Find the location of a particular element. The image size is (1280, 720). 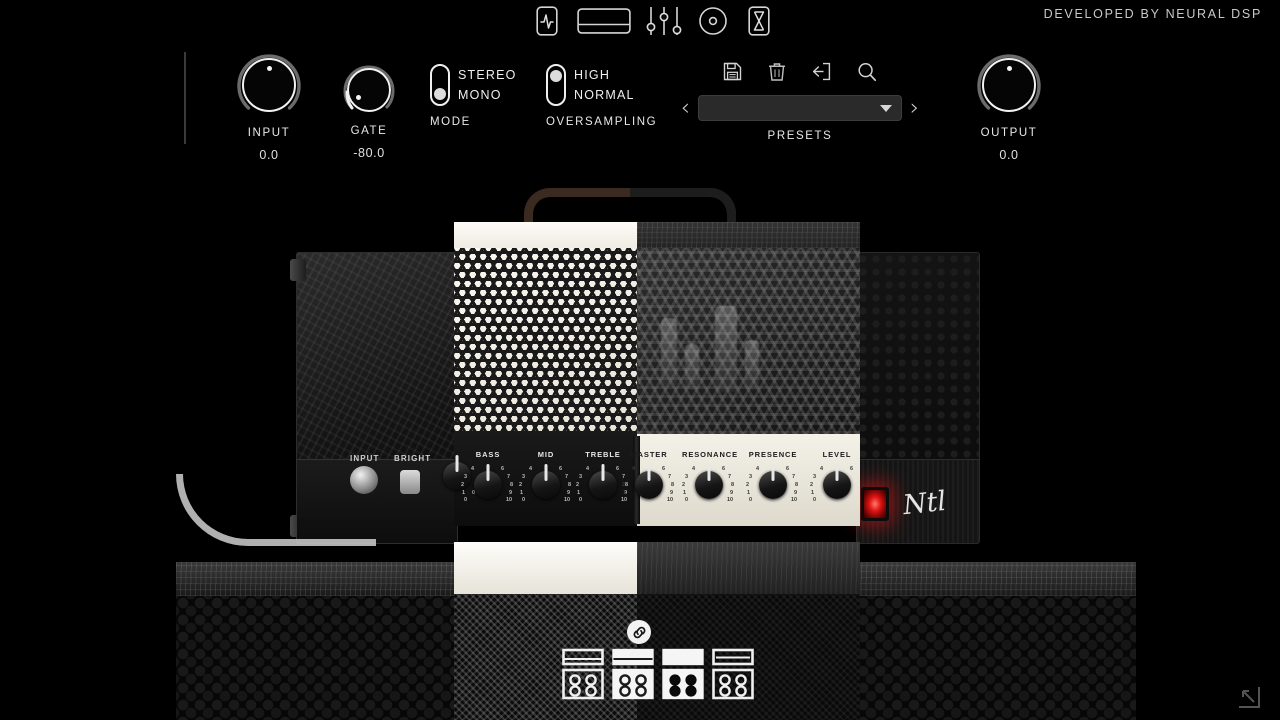

amp-knob-bass-label: BASS is located at coordinates (488, 454).